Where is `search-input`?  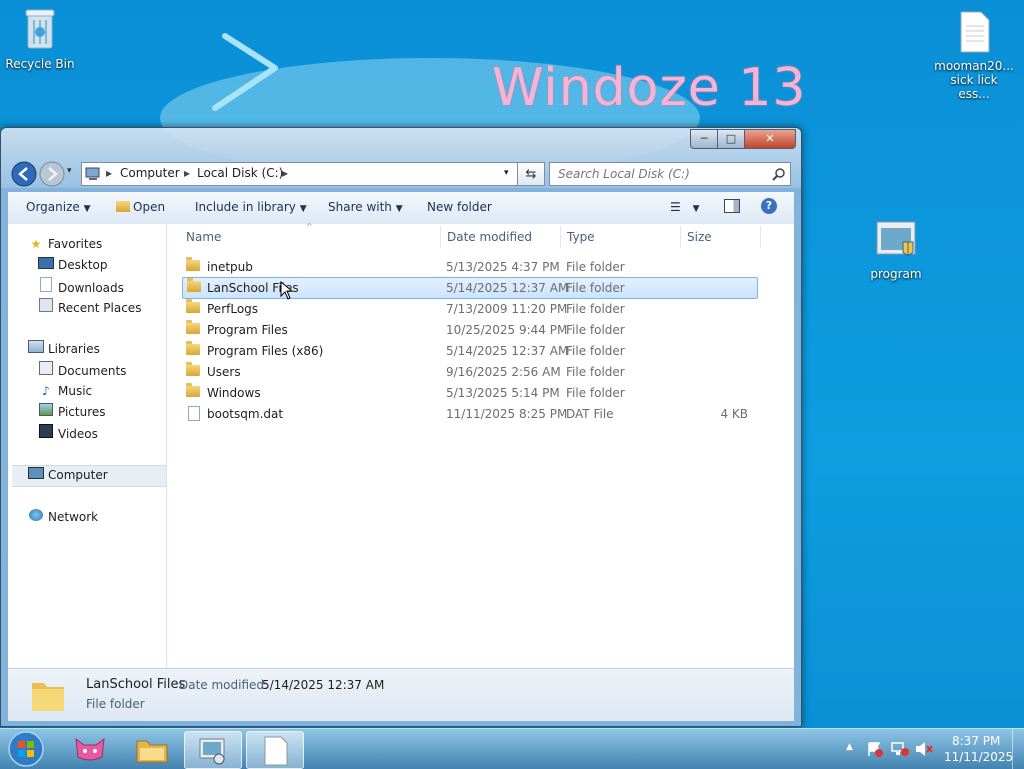
search-input is located at coordinates (658, 174).